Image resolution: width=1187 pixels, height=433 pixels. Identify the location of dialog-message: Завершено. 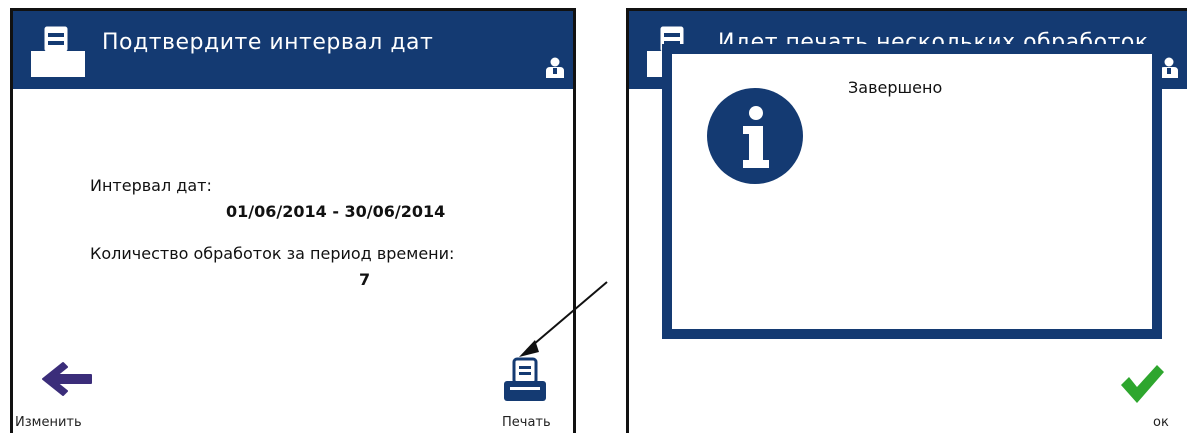
(895, 87).